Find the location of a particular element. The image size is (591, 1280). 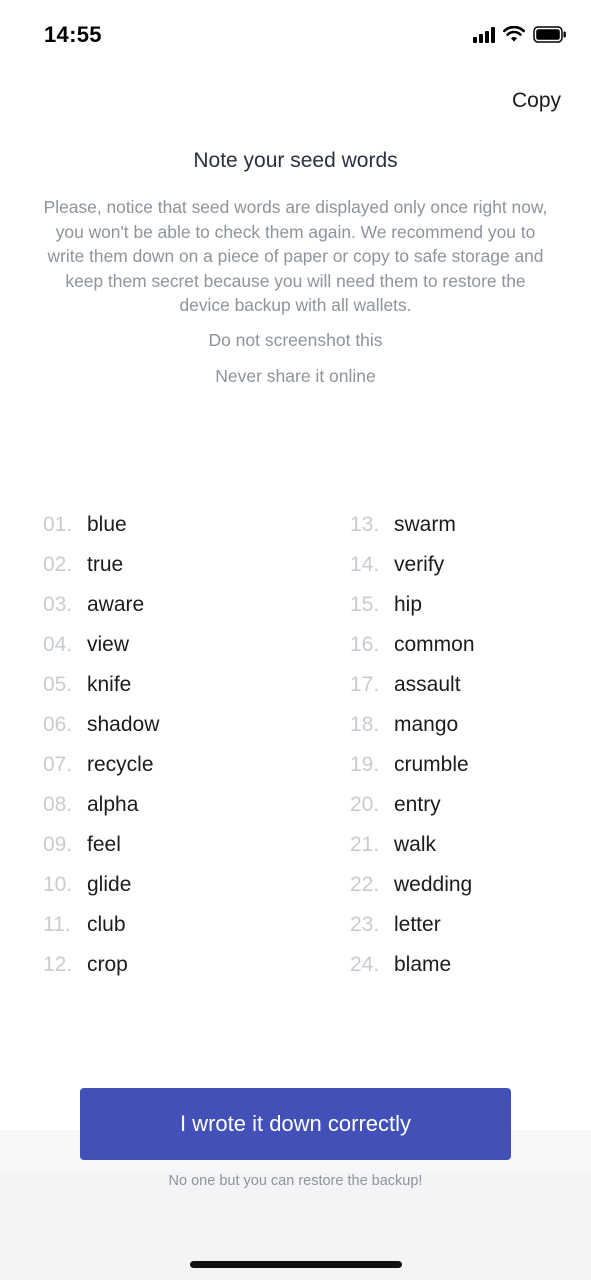

seed-word-number: 09. is located at coordinates (58, 844).